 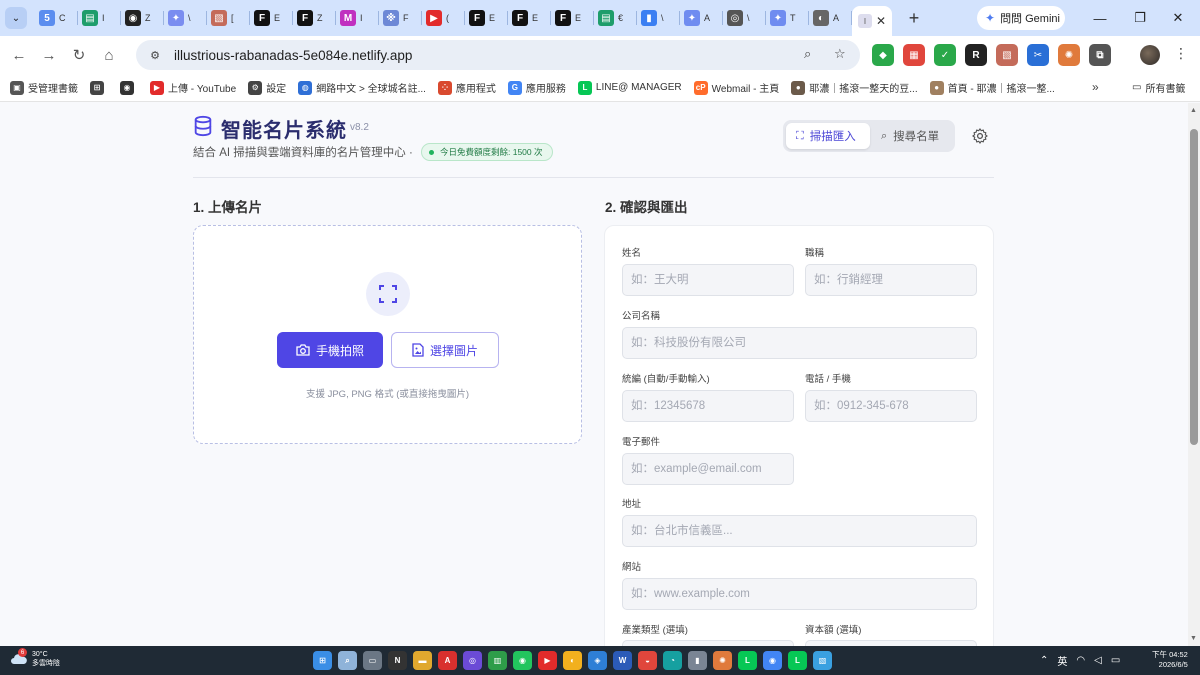 What do you see at coordinates (193, 87) in the screenshot?
I see `bookmark-item: ▶ 上傳 - YouTube` at bounding box center [193, 87].